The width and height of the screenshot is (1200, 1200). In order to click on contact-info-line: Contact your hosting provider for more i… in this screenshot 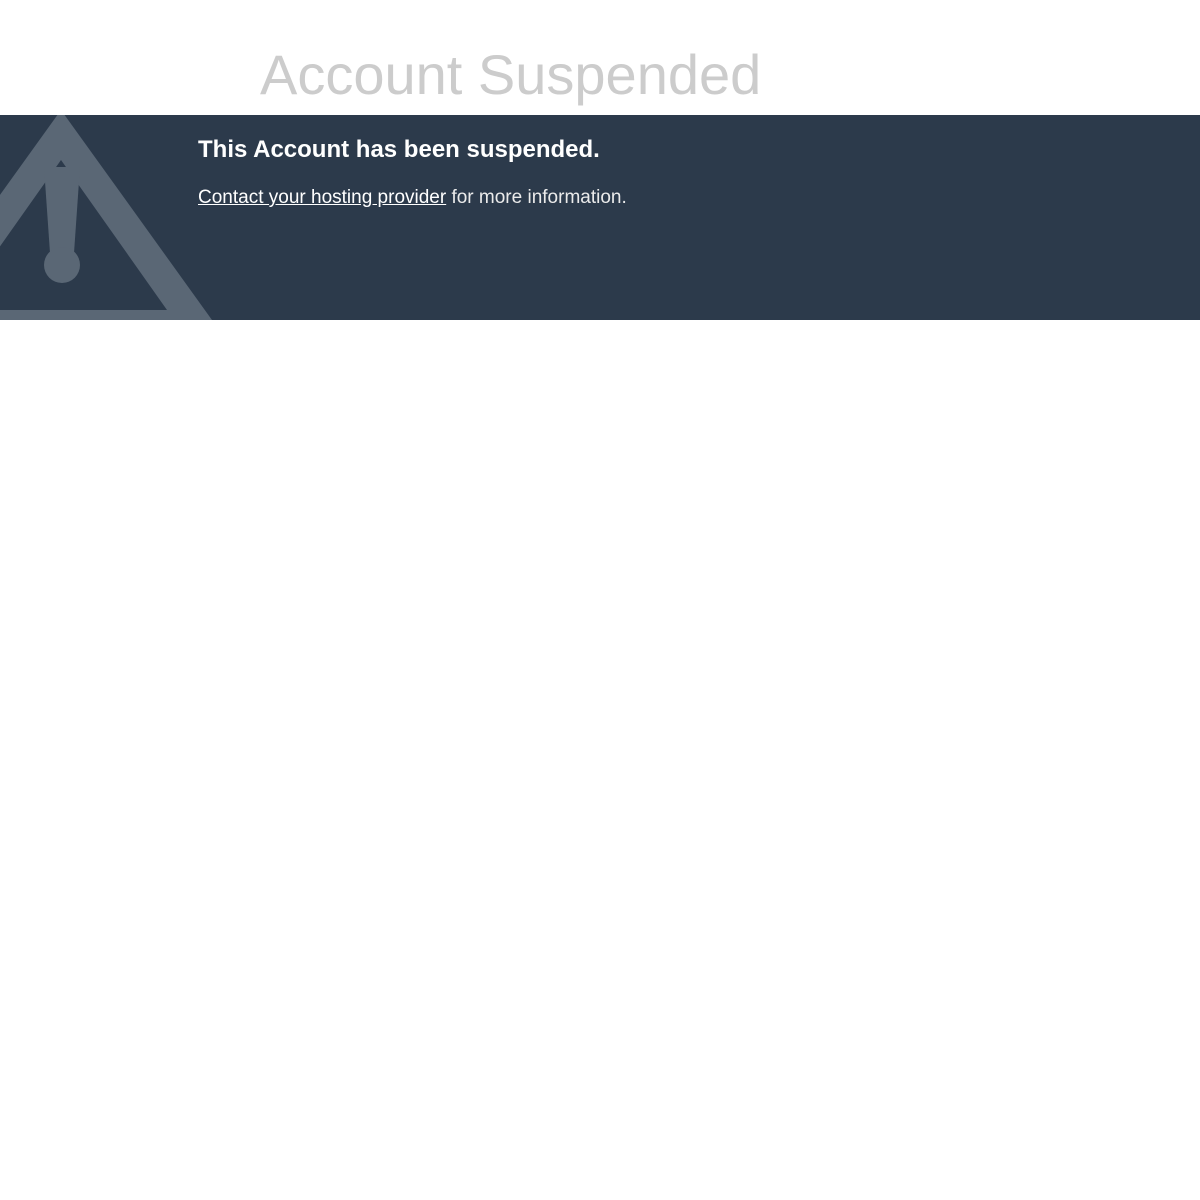, I will do `click(412, 198)`.